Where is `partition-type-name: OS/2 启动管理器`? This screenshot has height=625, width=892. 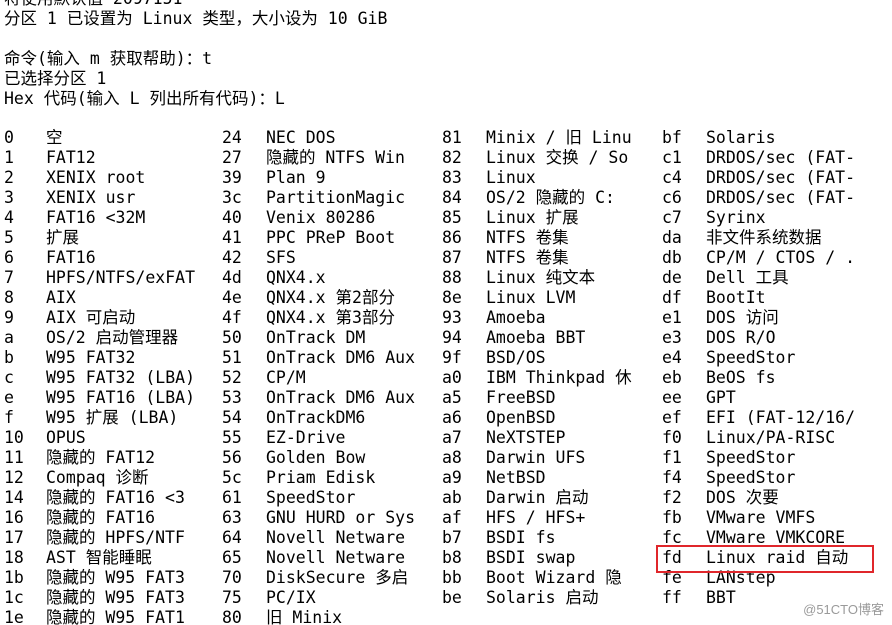
partition-type-name: OS/2 启动管理器 is located at coordinates (112, 337).